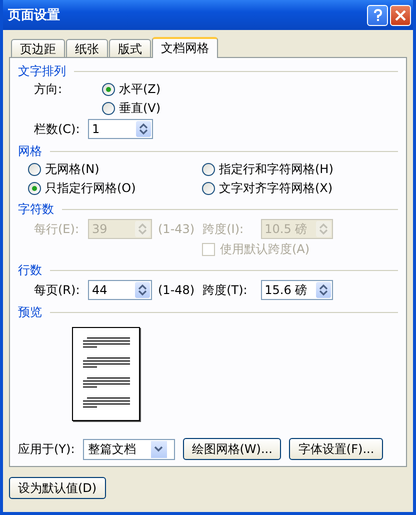 This screenshot has width=416, height=515. Describe the element at coordinates (223, 229) in the screenshot. I see `field-label: 跨度(I):` at that location.